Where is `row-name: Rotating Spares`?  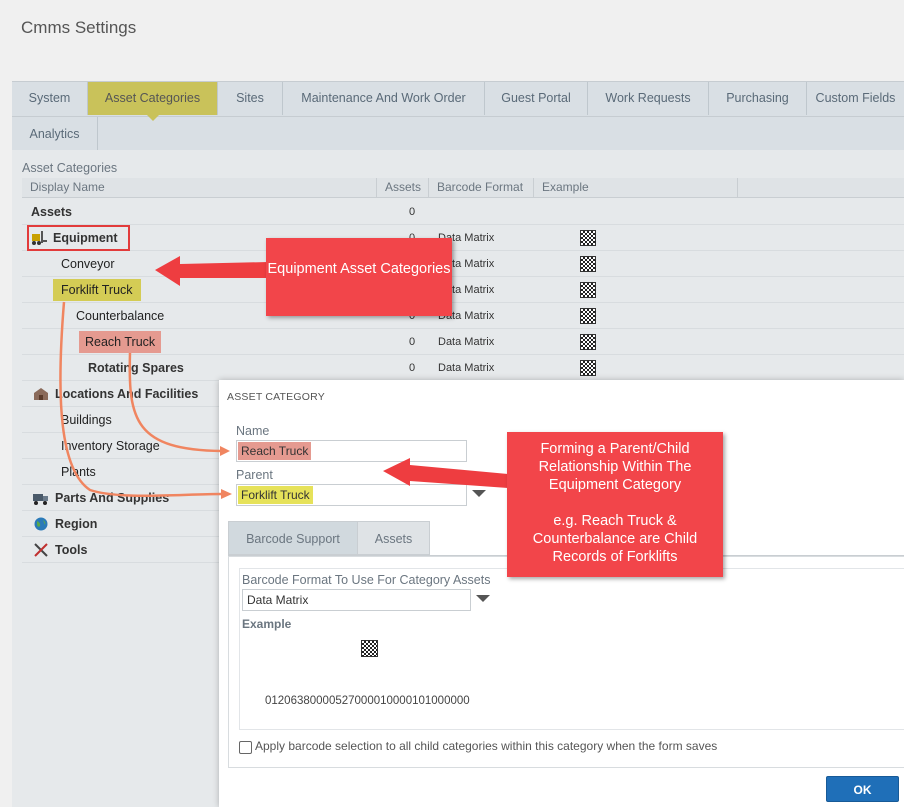 row-name: Rotating Spares is located at coordinates (136, 368).